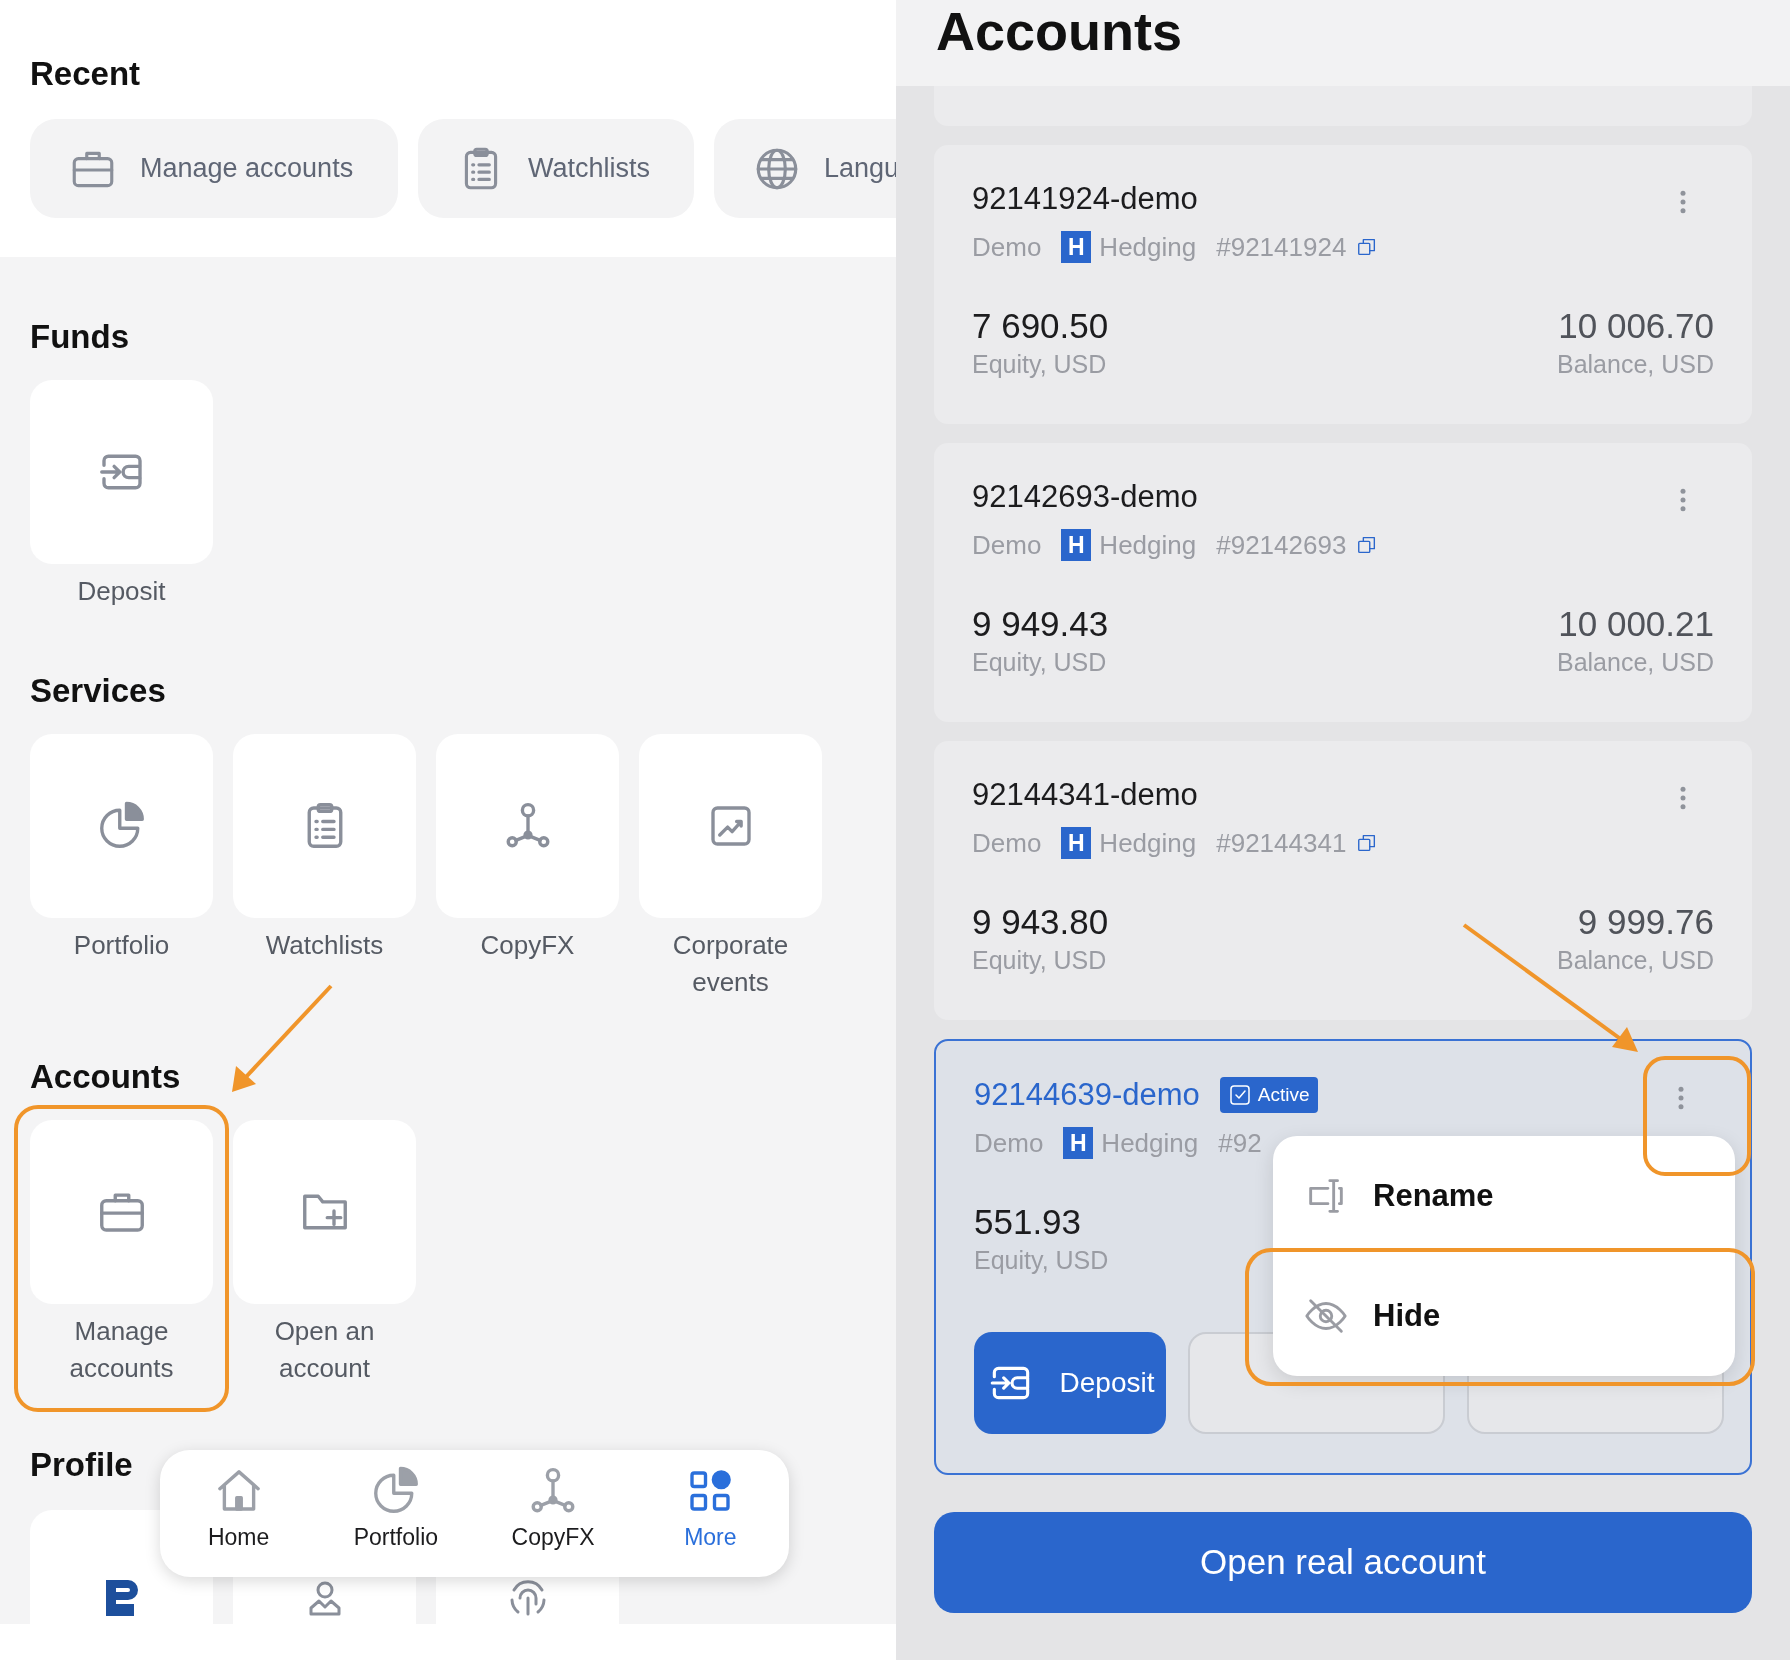 Image resolution: width=1790 pixels, height=1660 pixels. Describe the element at coordinates (1240, 1143) in the screenshot. I see `account-number: #92` at that location.